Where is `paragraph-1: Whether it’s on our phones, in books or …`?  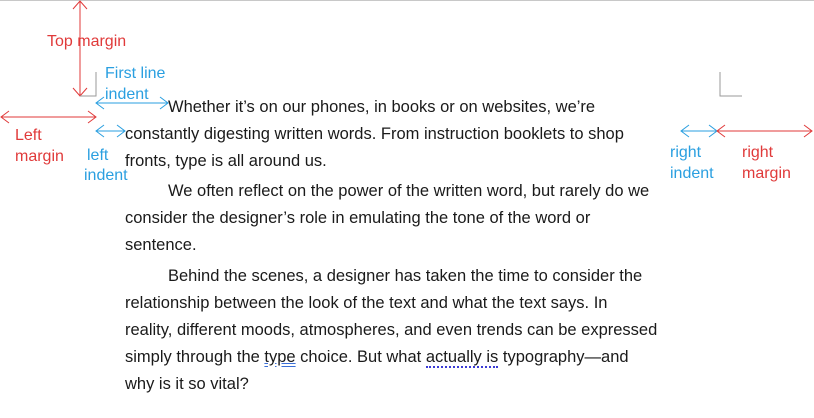 paragraph-1: Whether it’s on our phones, in books or … is located at coordinates (405, 134).